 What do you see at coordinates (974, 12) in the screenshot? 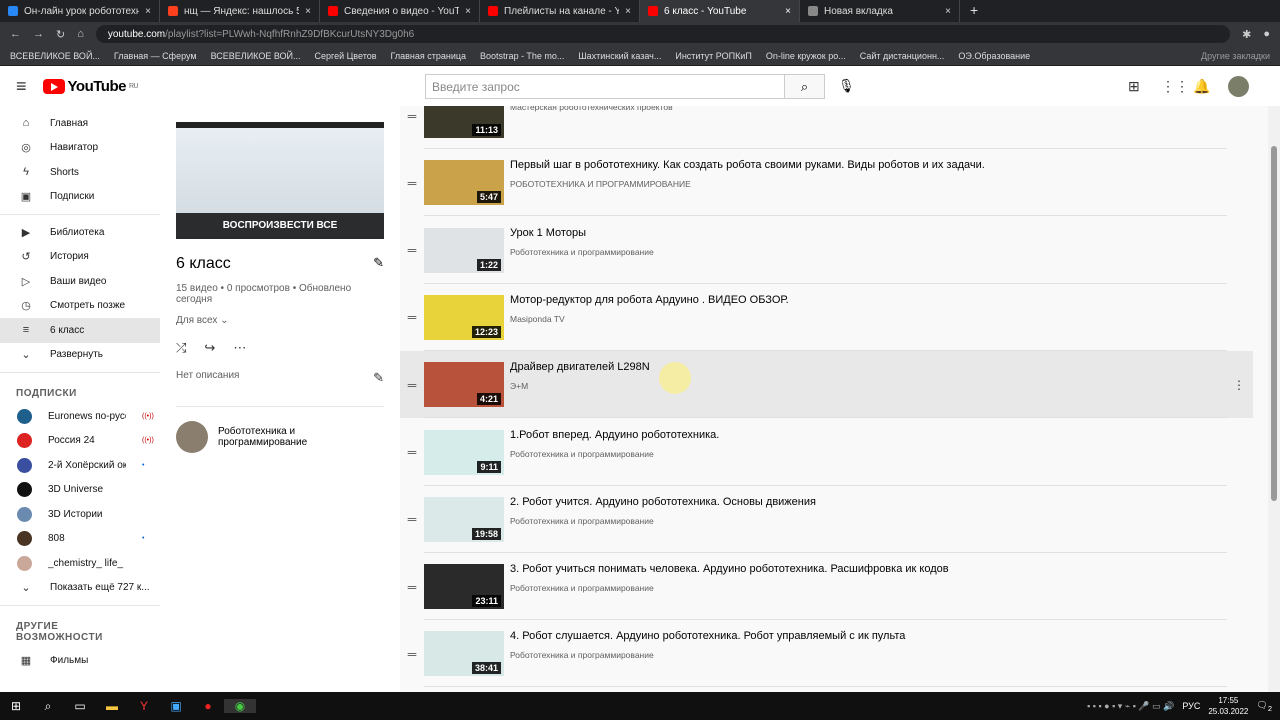
I see `new-tab-icon: +` at bounding box center [974, 12].